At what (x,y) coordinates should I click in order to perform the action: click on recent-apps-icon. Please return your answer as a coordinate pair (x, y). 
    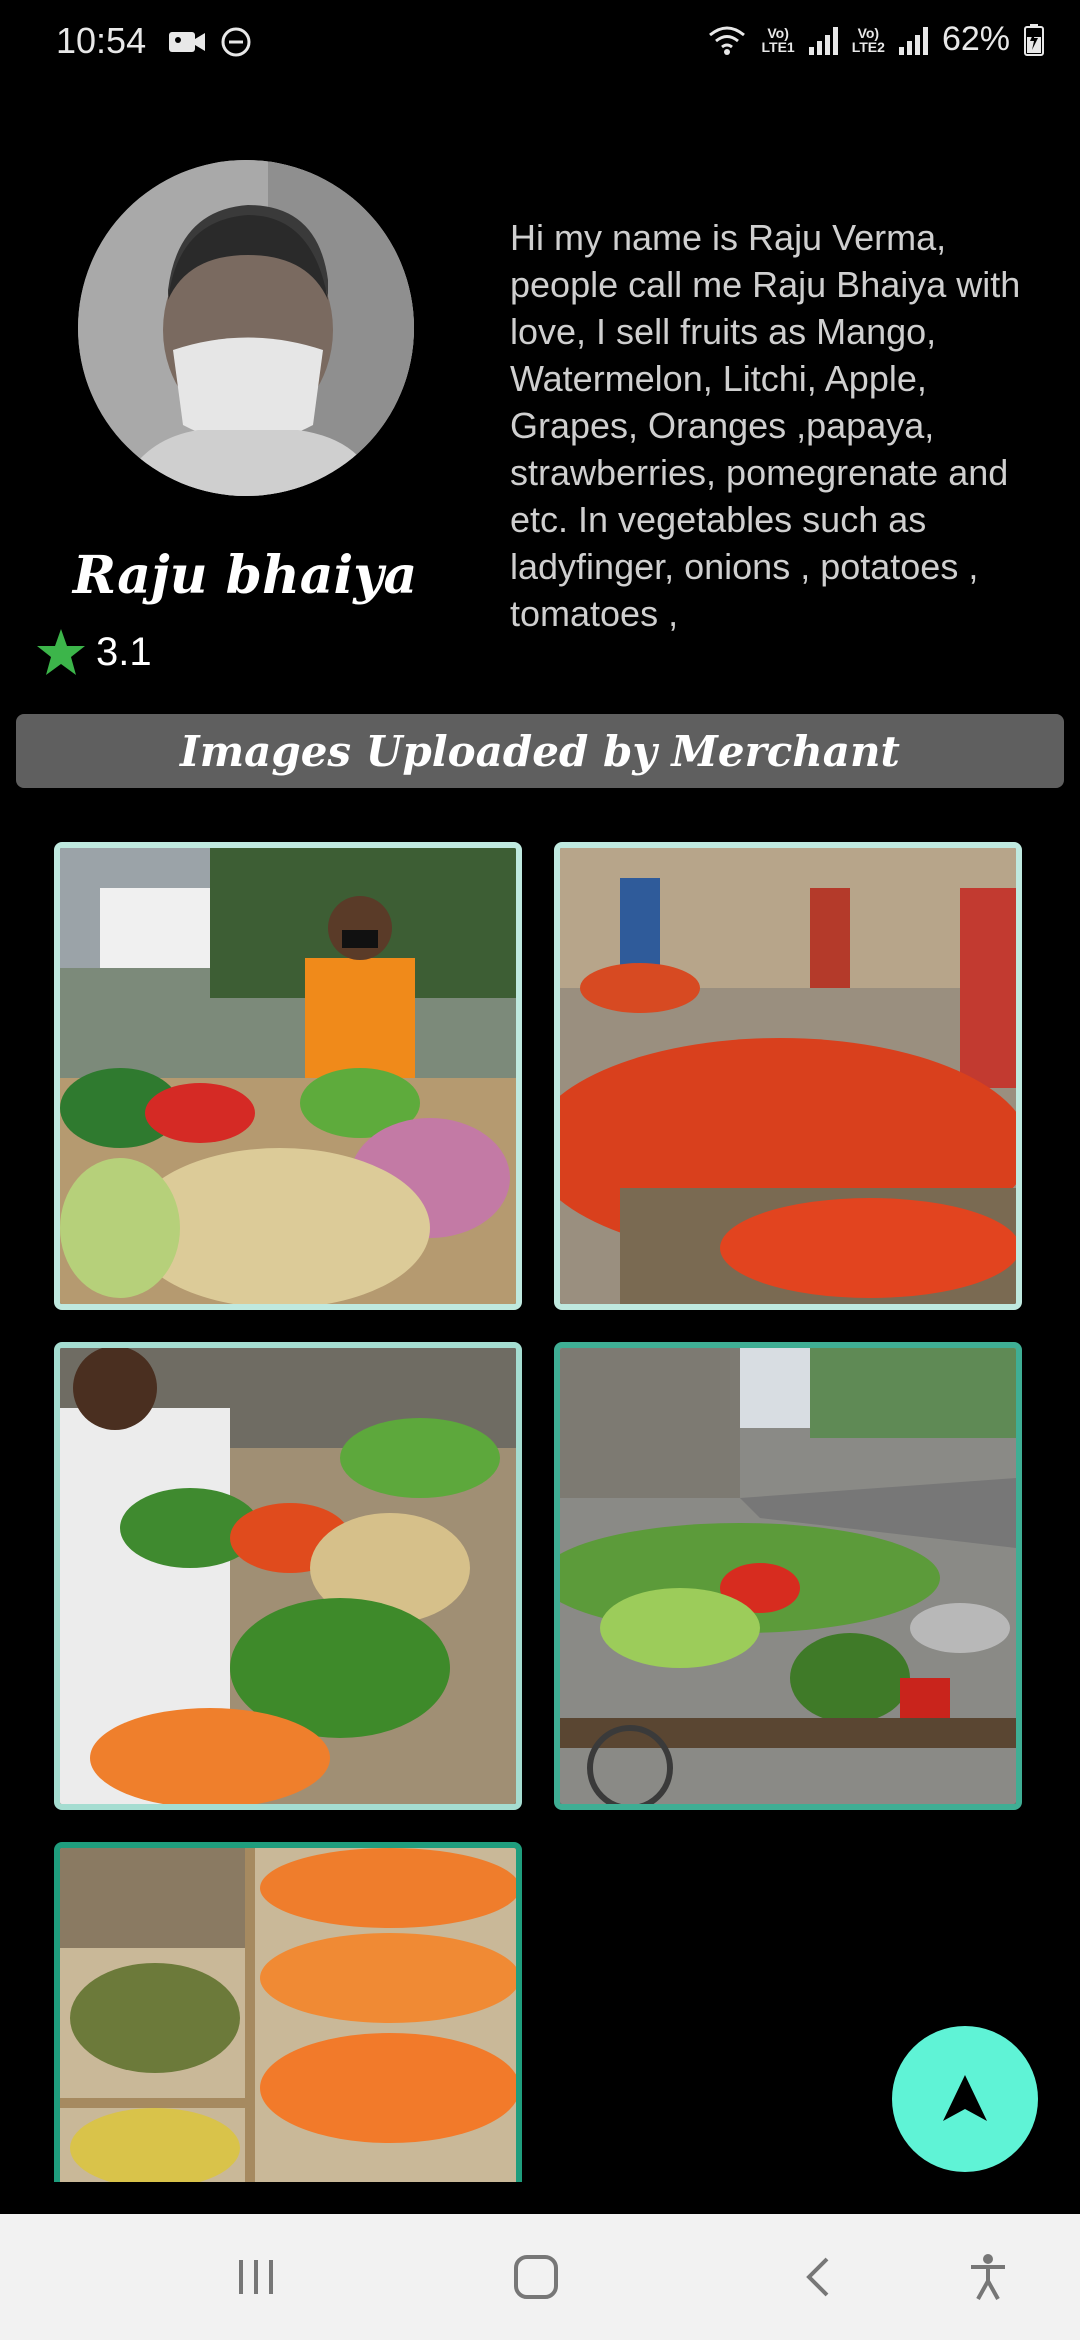
    Looking at the image, I should click on (256, 2277).